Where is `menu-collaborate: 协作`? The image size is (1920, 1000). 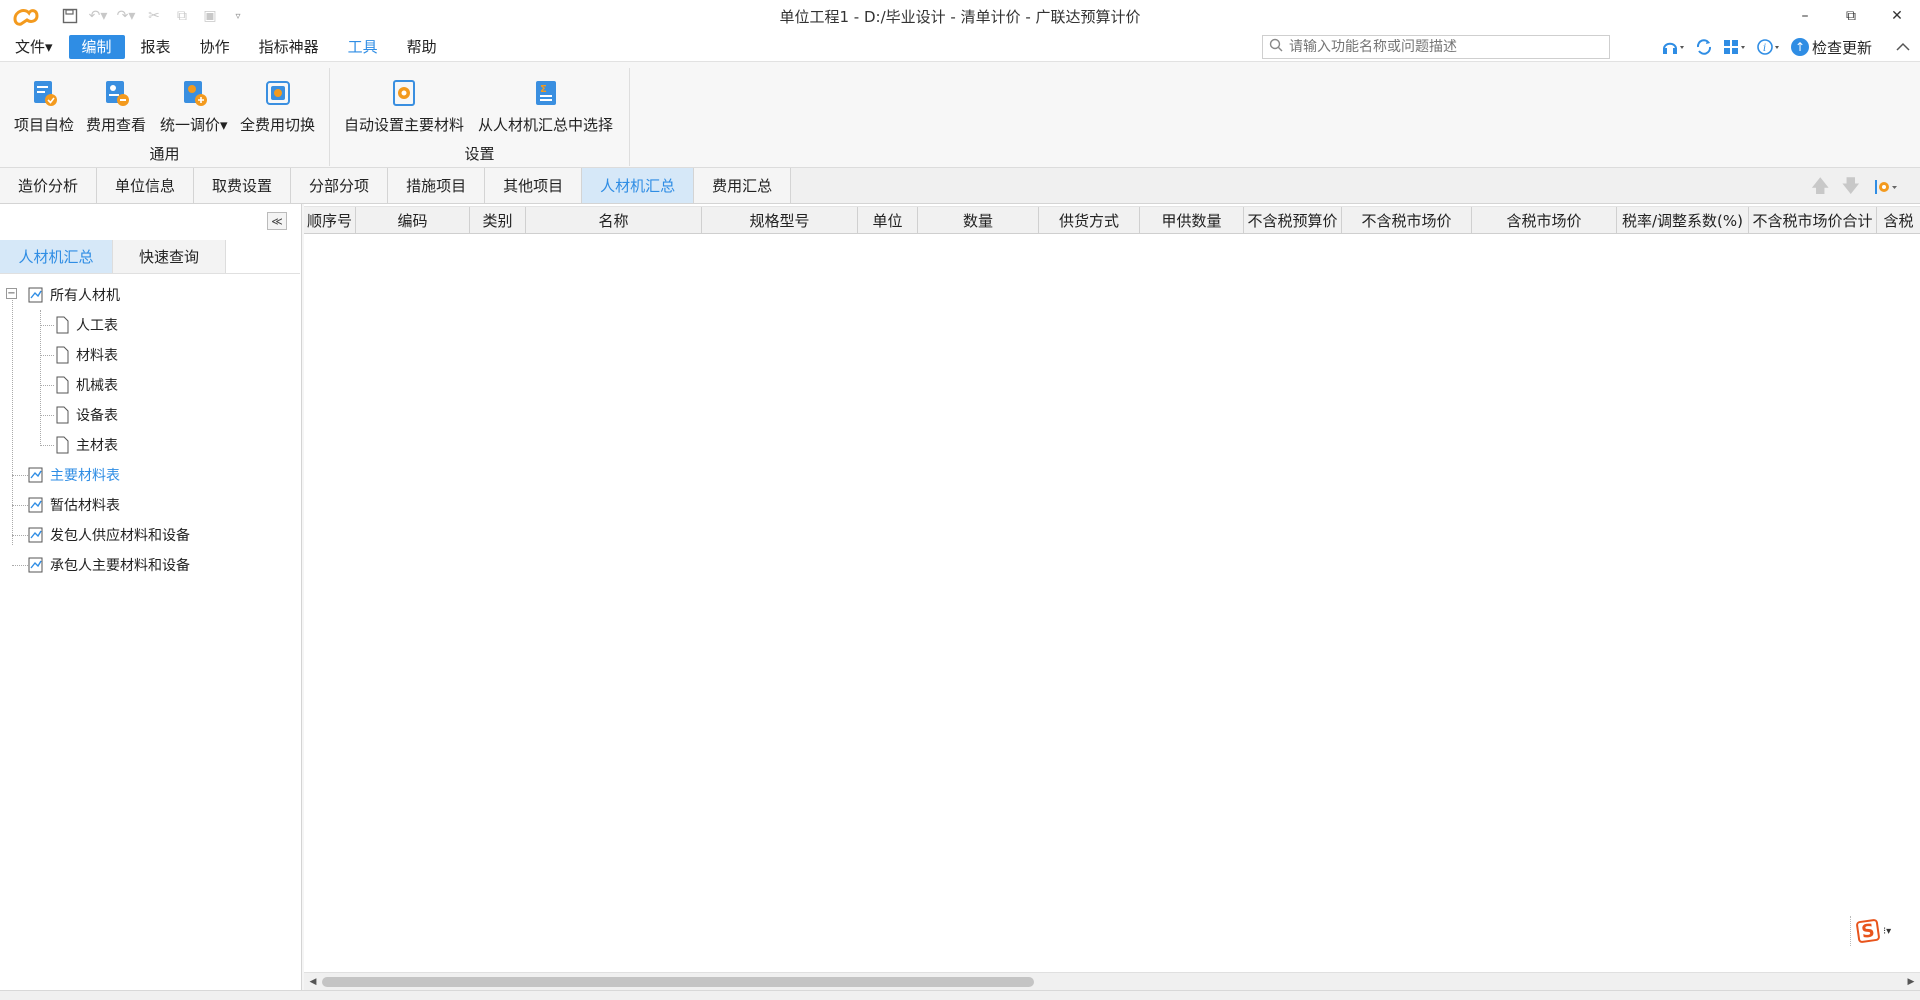 menu-collaborate: 协作 is located at coordinates (215, 47).